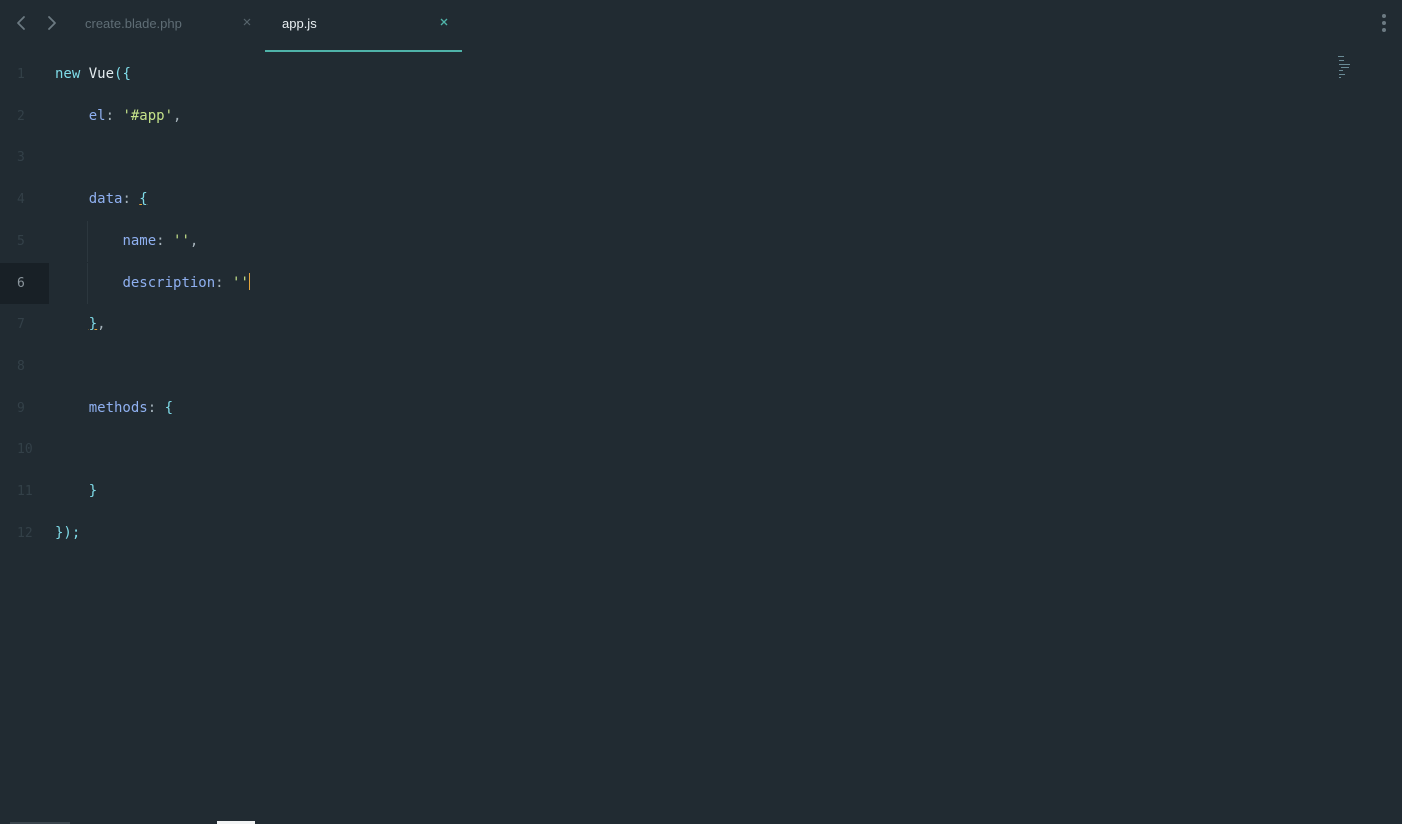 This screenshot has height=824, width=1402. Describe the element at coordinates (122, 74) in the screenshot. I see `code-token: ({` at that location.